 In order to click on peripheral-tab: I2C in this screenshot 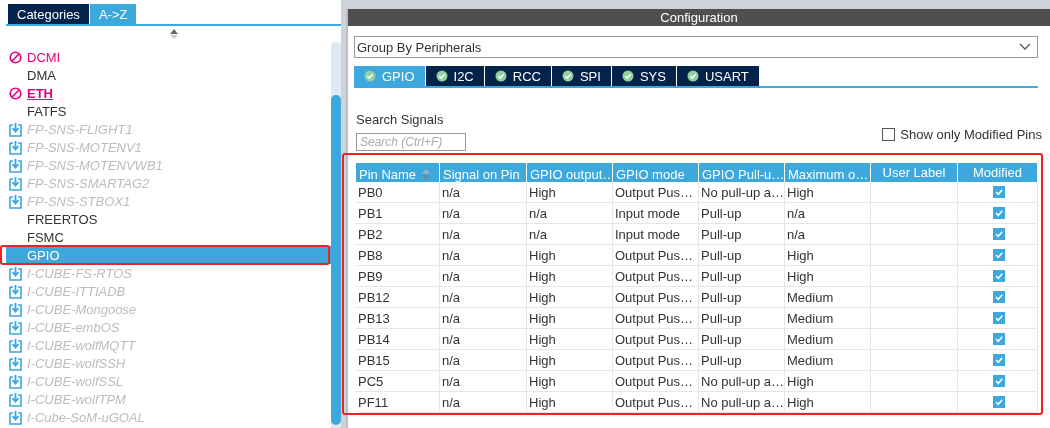, I will do `click(454, 76)`.